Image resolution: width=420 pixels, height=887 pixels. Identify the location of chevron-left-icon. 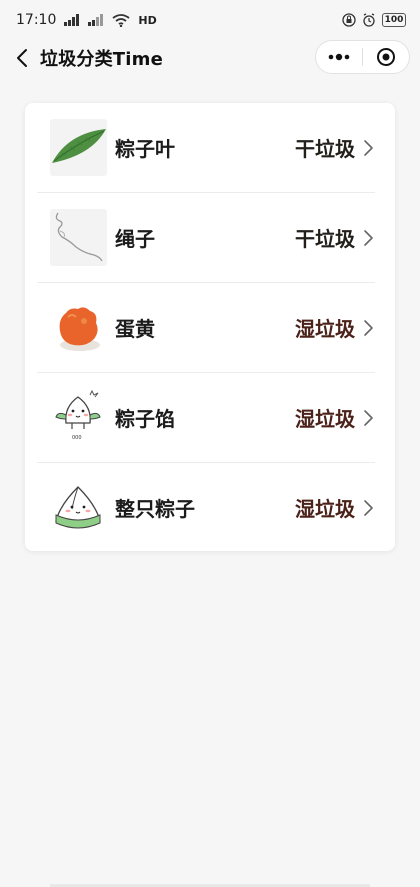
(22, 58).